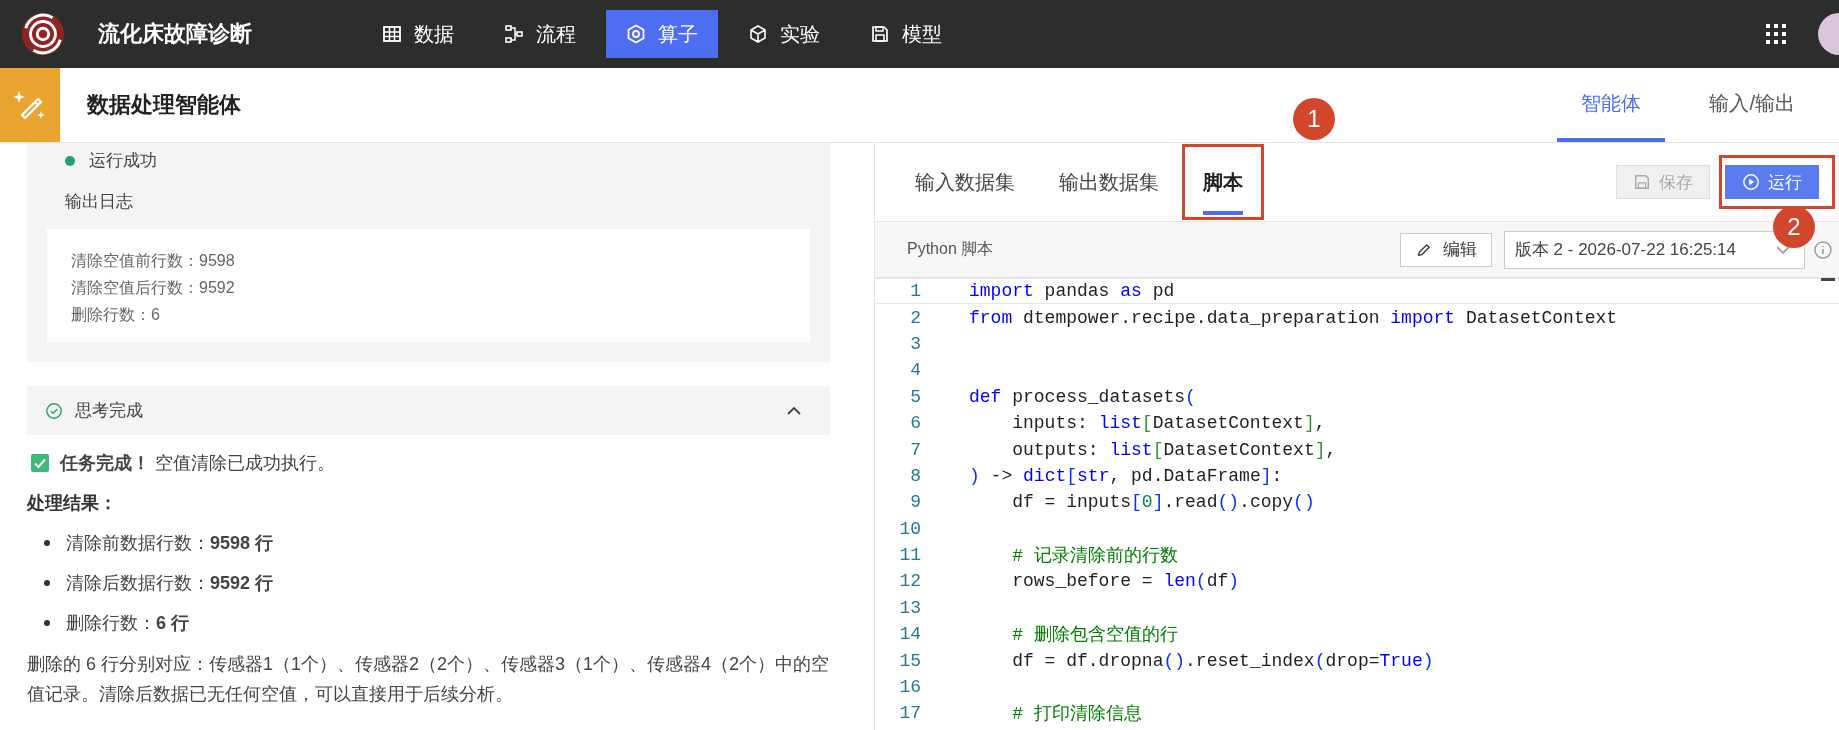 The image size is (1839, 730). Describe the element at coordinates (915, 396) in the screenshot. I see `line-number: 5` at that location.